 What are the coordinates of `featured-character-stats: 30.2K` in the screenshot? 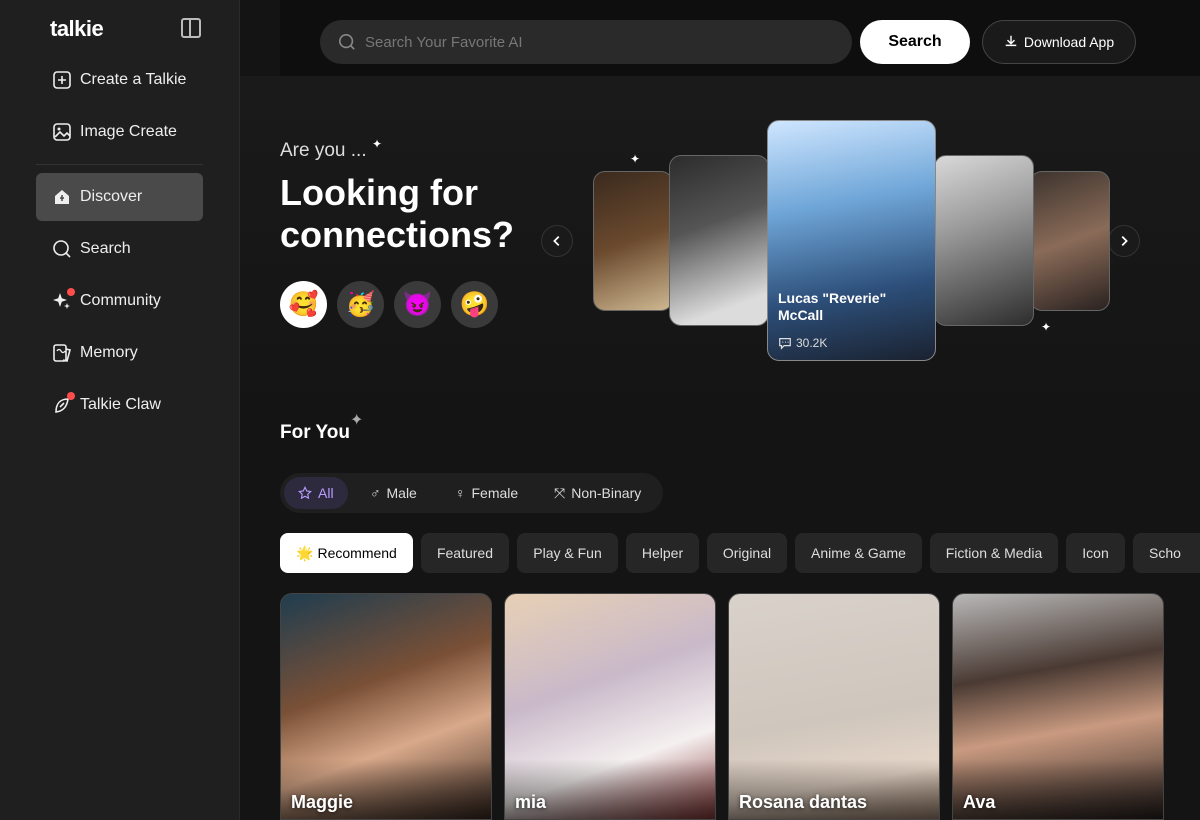 It's located at (802, 343).